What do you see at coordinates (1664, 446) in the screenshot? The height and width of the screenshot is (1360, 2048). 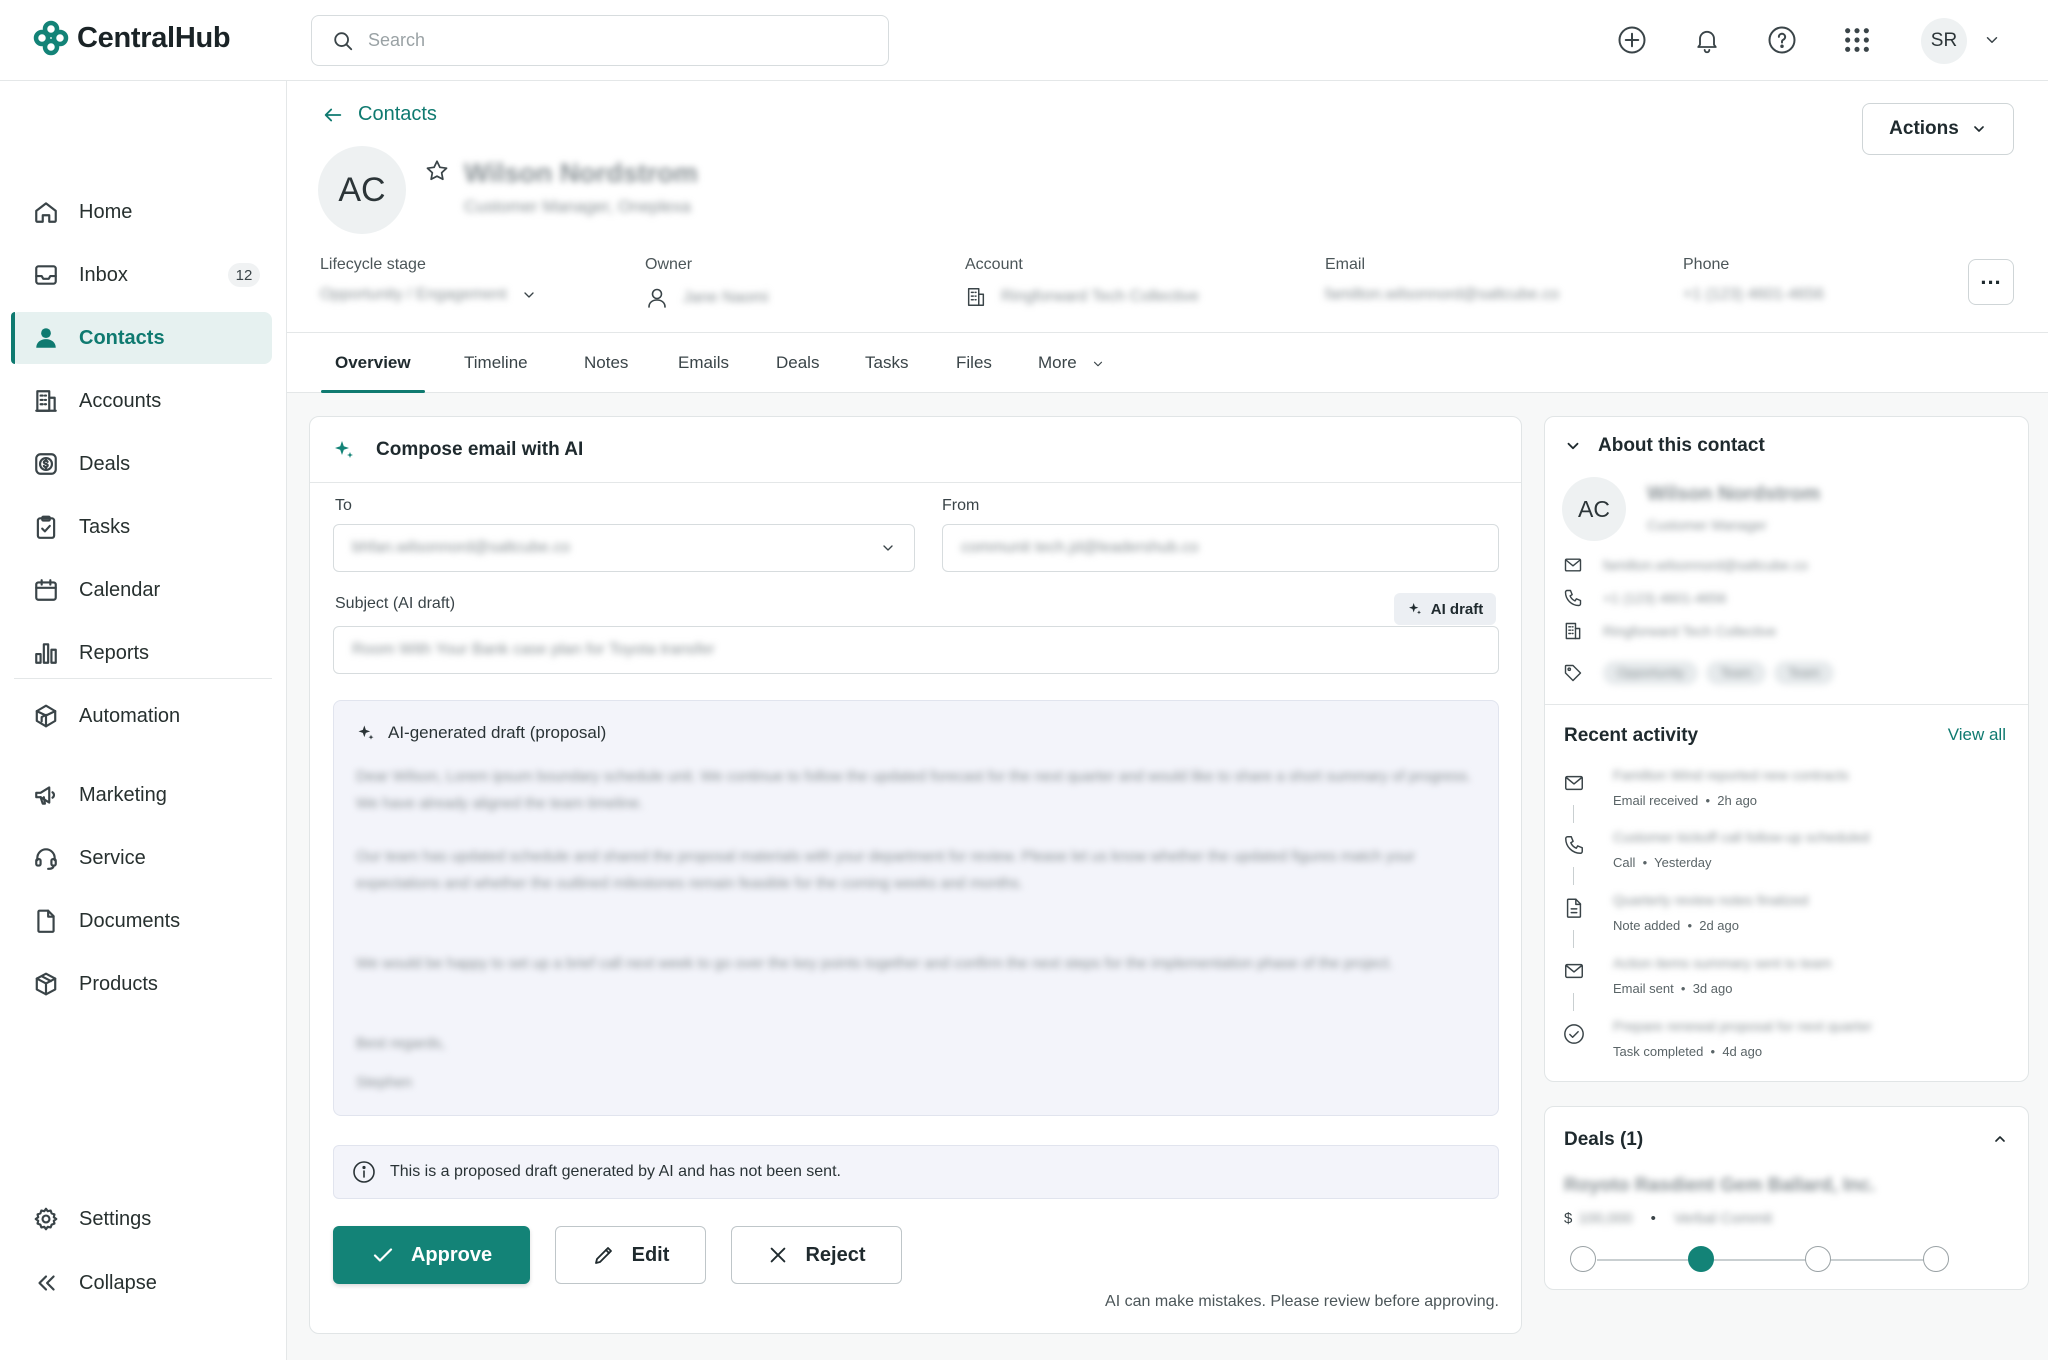 I see `about-toggle: About this contact` at bounding box center [1664, 446].